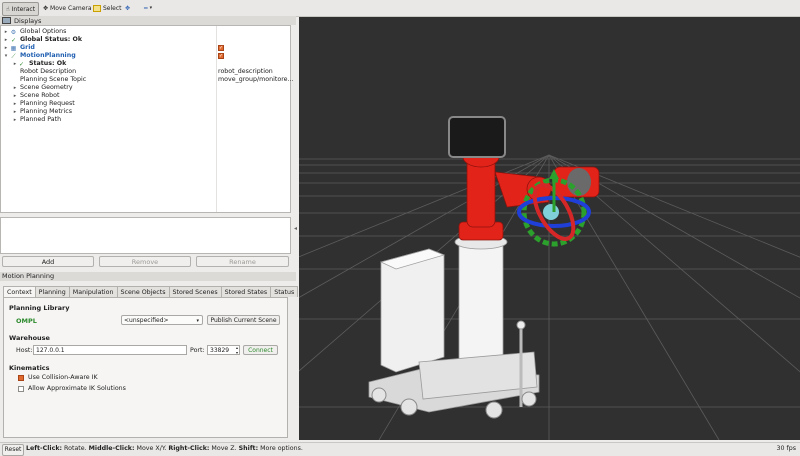  Describe the element at coordinates (145, 56) in the screenshot. I see `tree-item-motion-planning: ▾ ⟋ MotionPlanning ✓` at that location.